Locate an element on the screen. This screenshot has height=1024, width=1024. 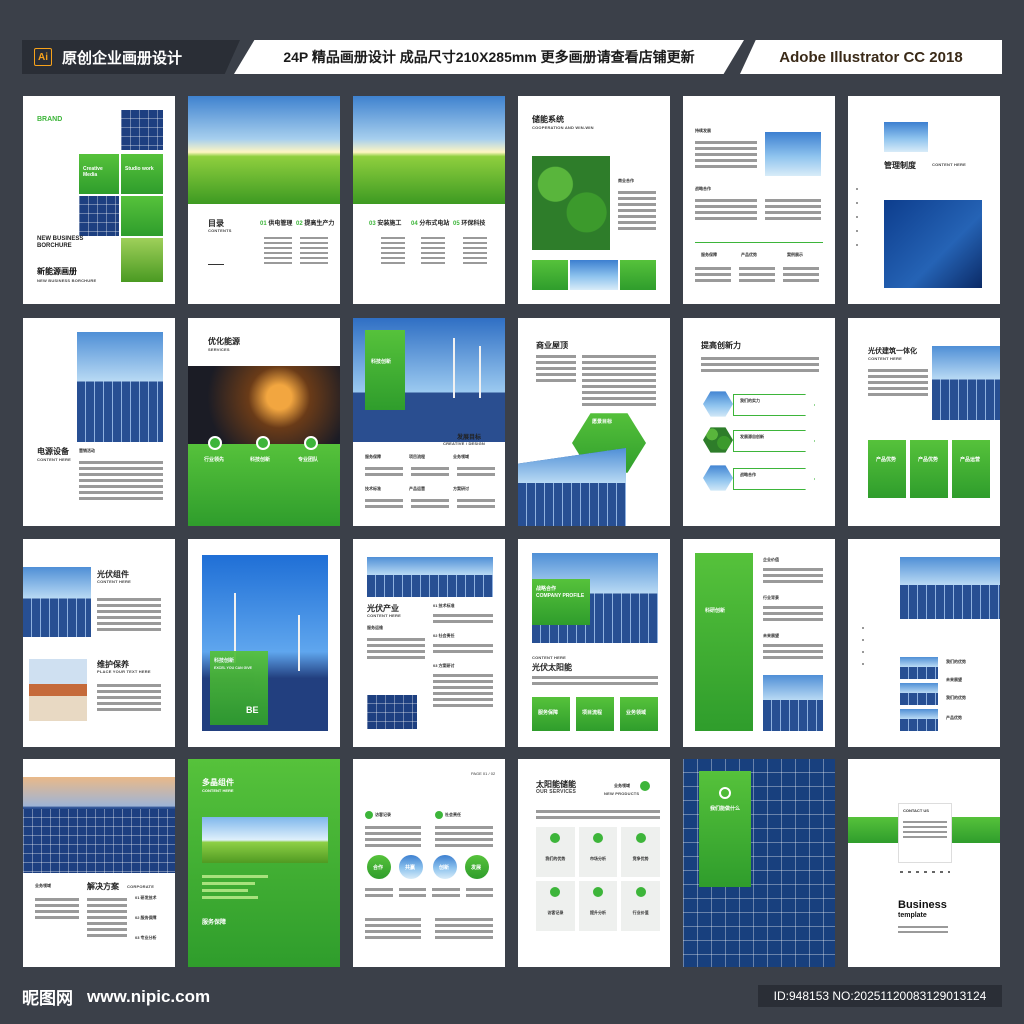
page-11-innovation: 提高创新力 我们的实力 发展源自创新 战略合作 is located at coordinates (759, 422).